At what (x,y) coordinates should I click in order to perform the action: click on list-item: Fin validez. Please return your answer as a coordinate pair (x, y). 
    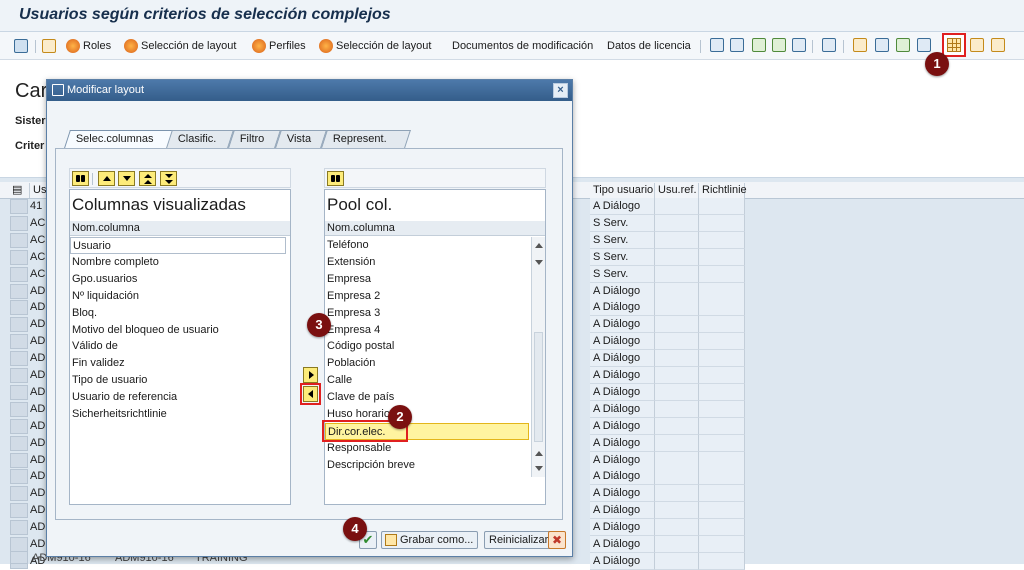
    Looking at the image, I should click on (170, 363).